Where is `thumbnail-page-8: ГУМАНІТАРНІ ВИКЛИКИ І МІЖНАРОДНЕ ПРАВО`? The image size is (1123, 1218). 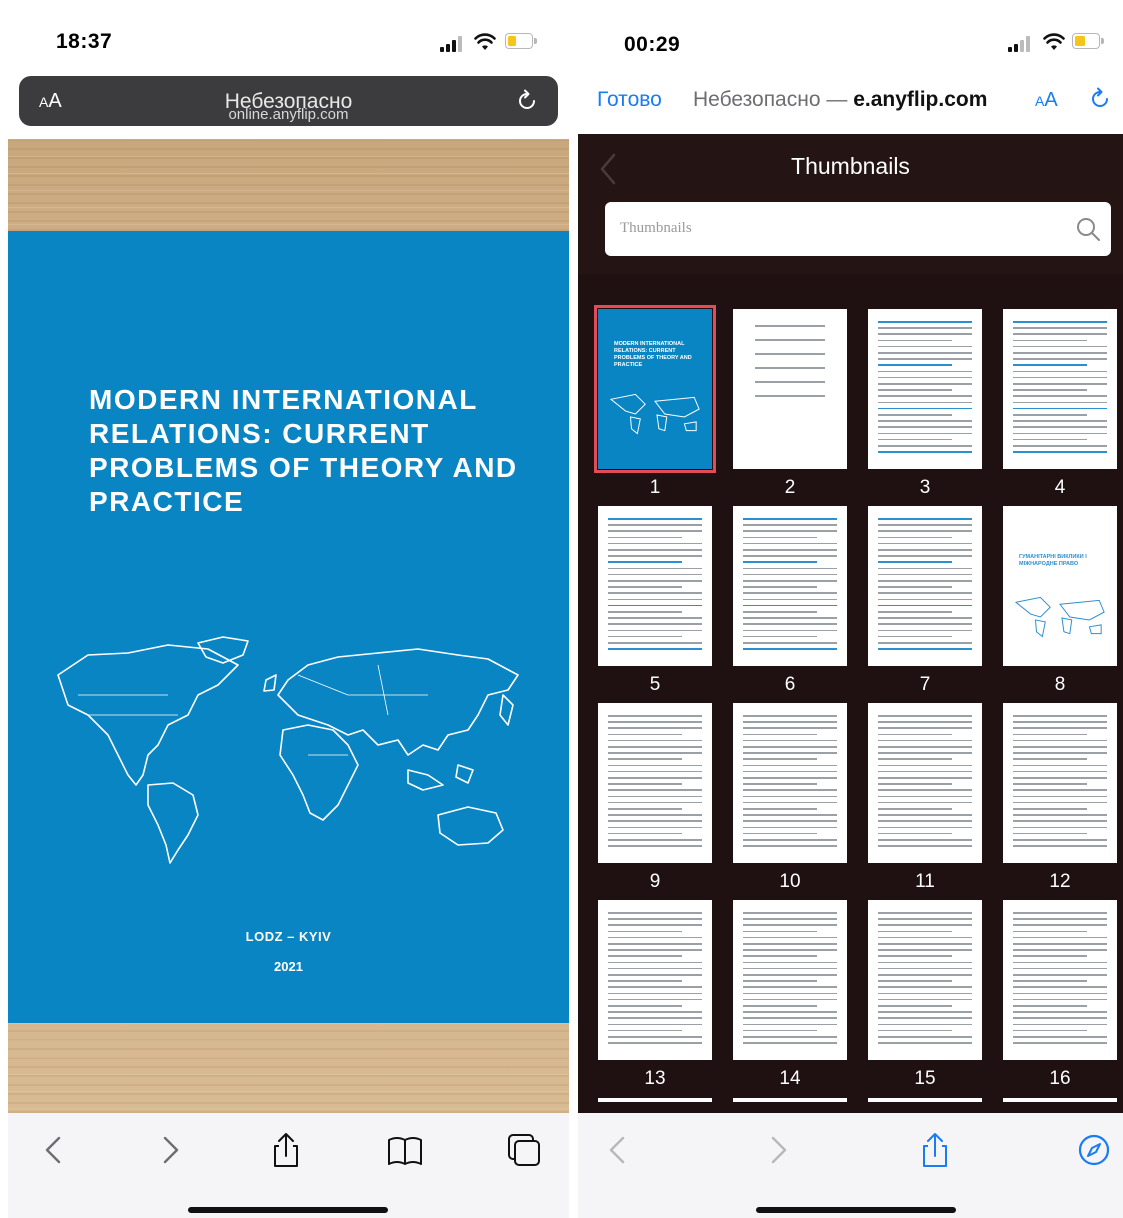 thumbnail-page-8: ГУМАНІТАРНІ ВИКЛИКИ І МІЖНАРОДНЕ ПРАВО is located at coordinates (1060, 586).